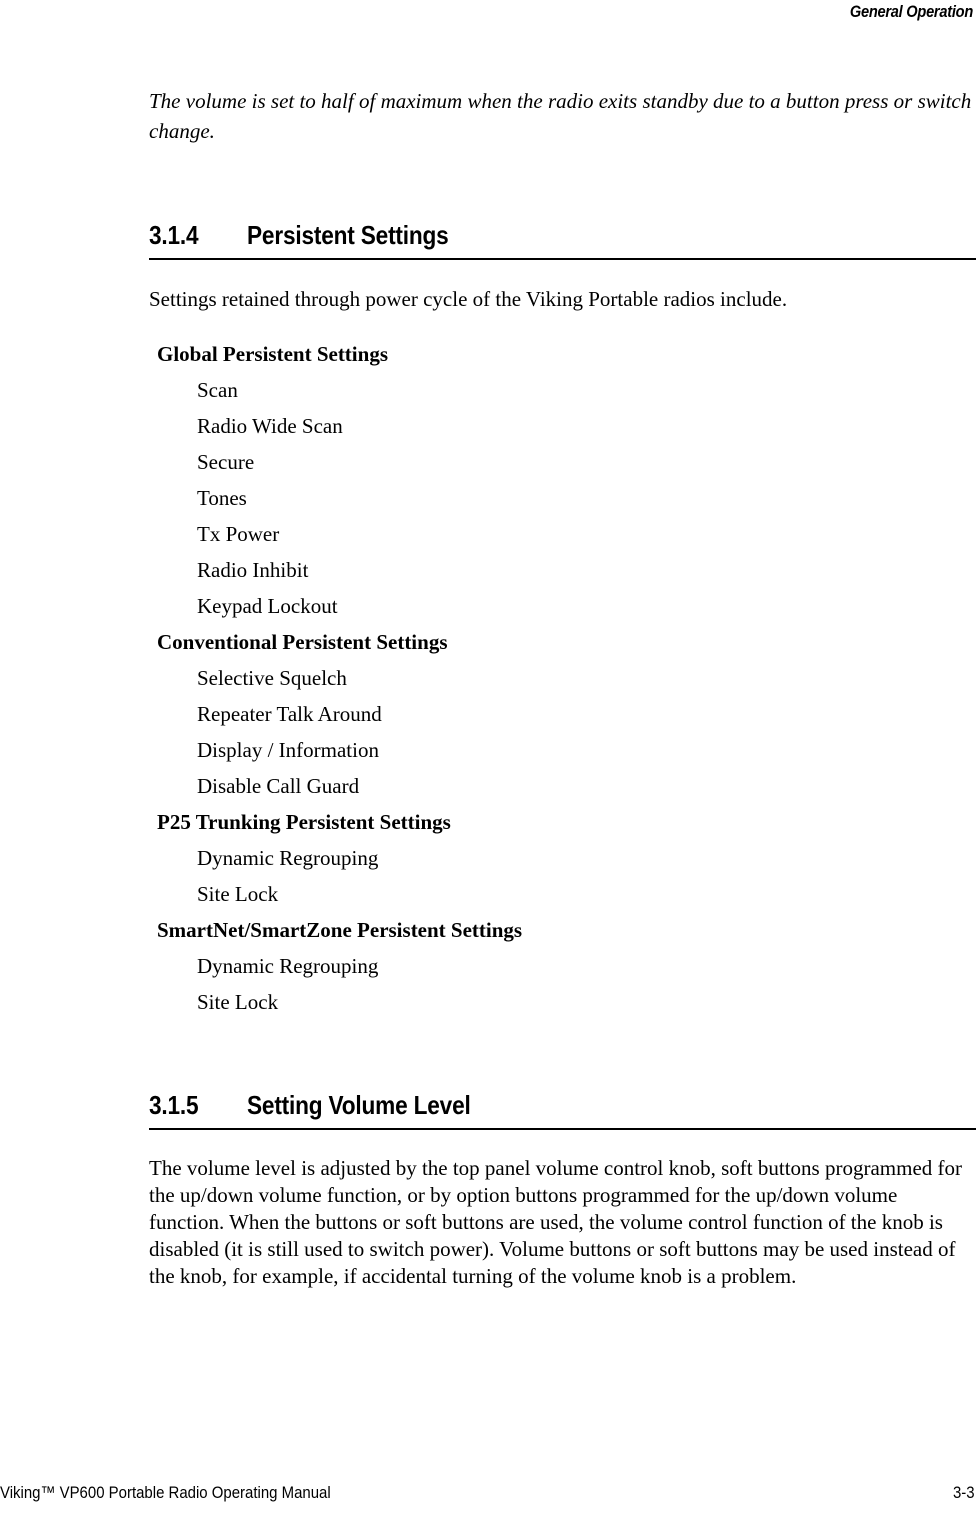 The image size is (977, 1518). Describe the element at coordinates (174, 235) in the screenshot. I see `section-number: 3.1.4` at that location.